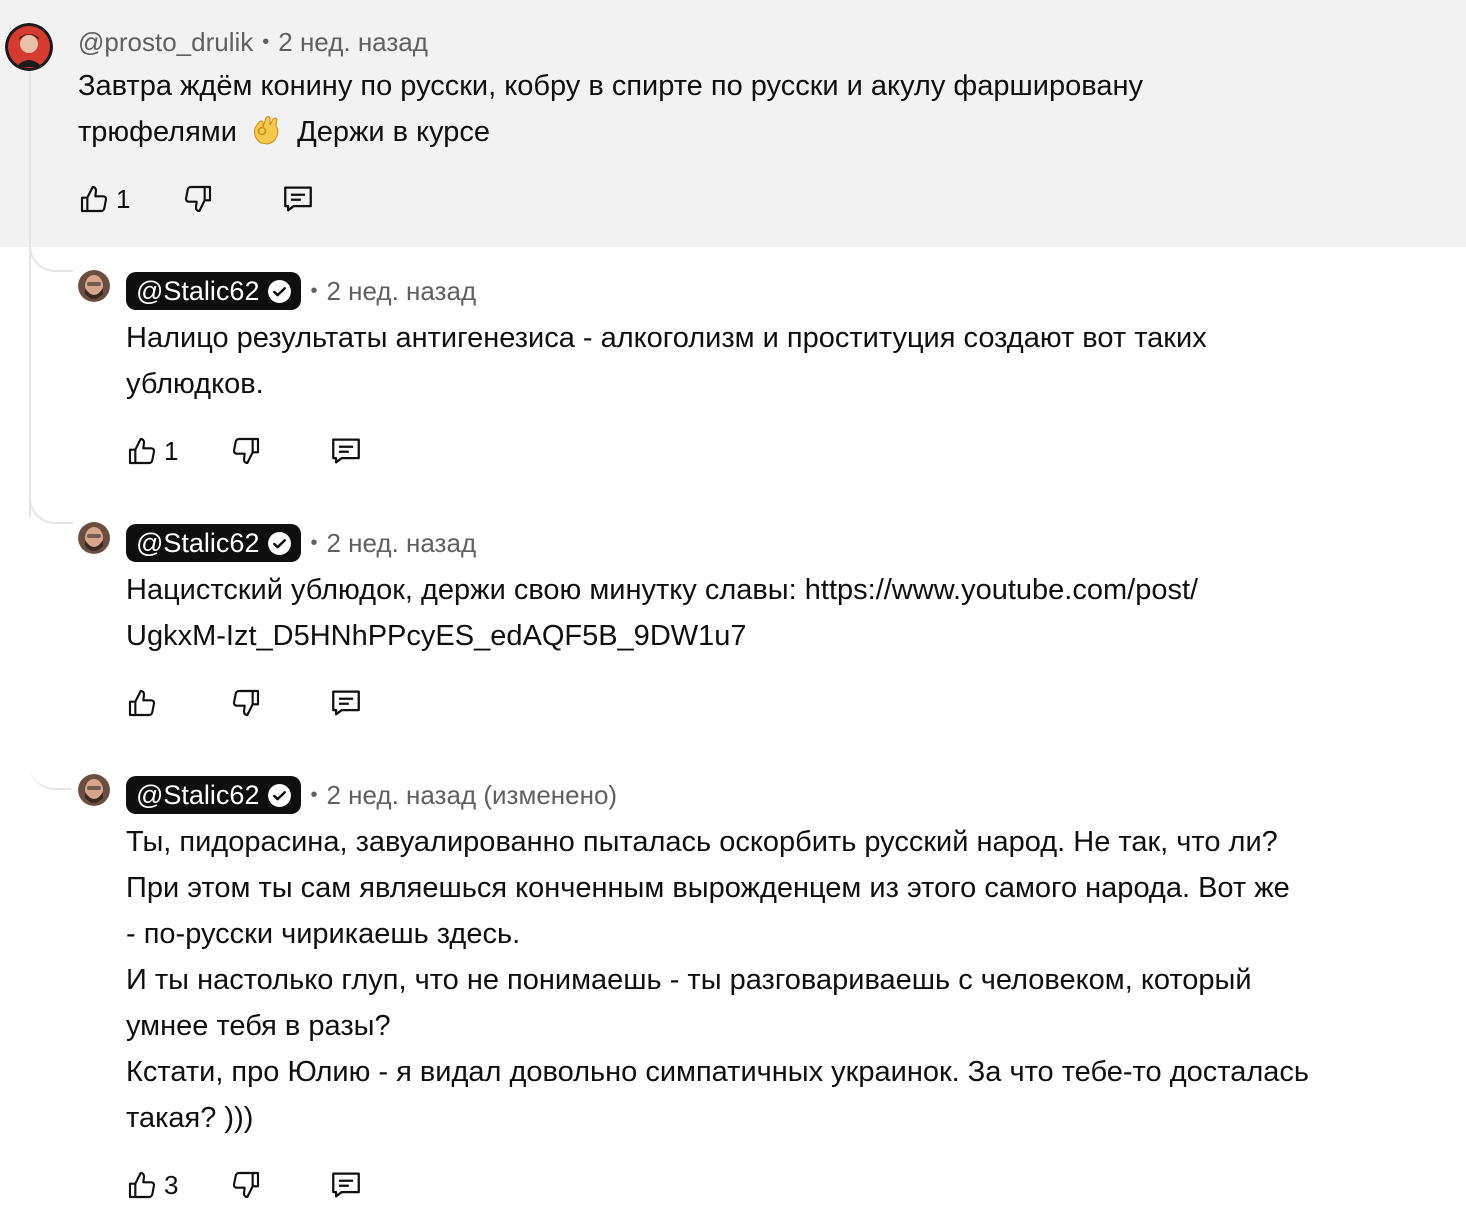  I want to click on comment-line-text: трюфелями, so click(157, 132).